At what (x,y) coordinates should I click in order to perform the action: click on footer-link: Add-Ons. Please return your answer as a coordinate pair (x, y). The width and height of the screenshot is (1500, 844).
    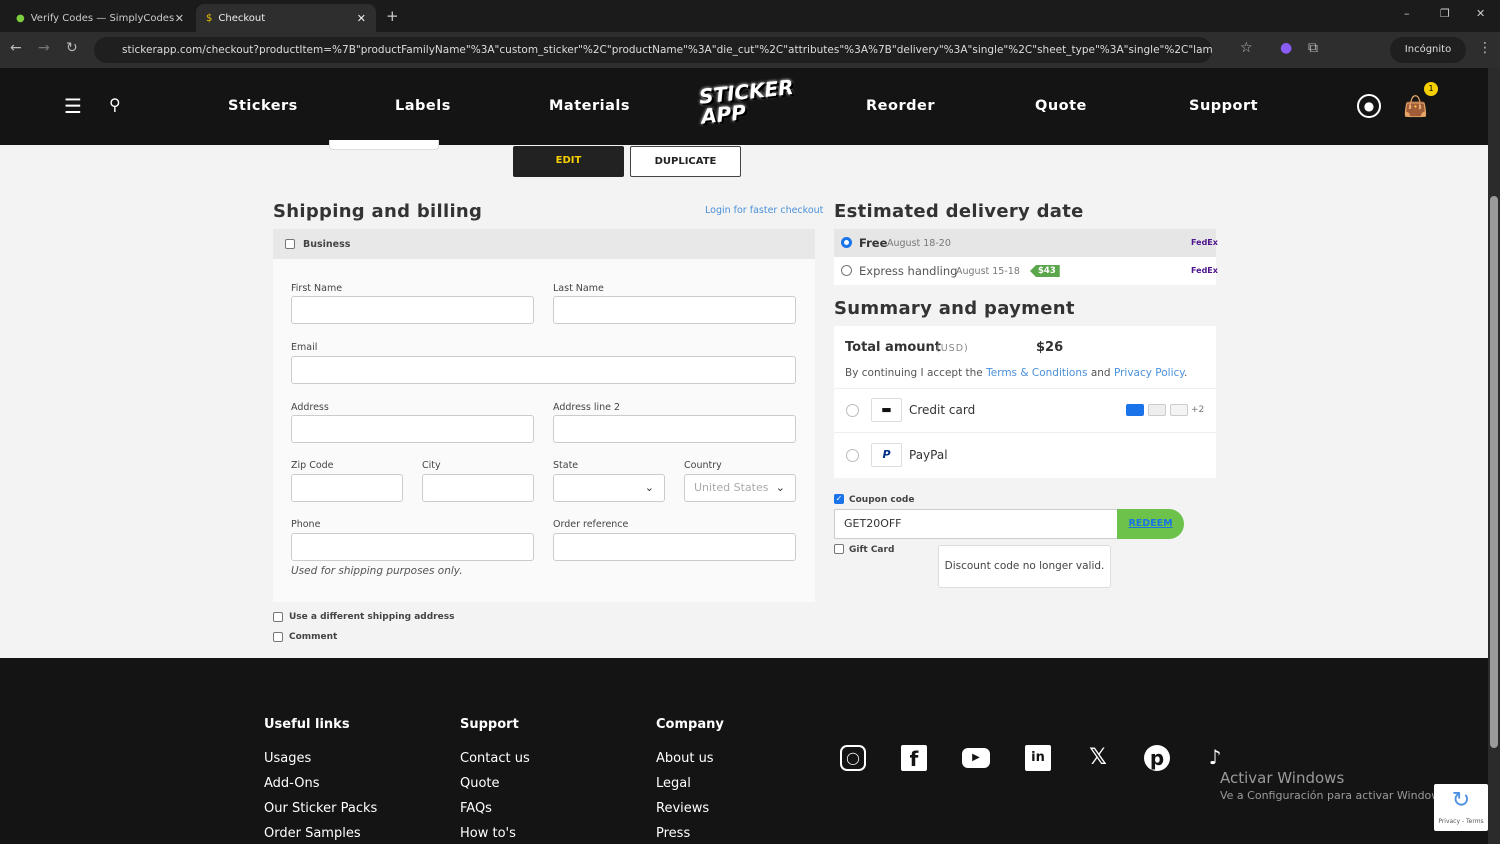
    Looking at the image, I should click on (291, 783).